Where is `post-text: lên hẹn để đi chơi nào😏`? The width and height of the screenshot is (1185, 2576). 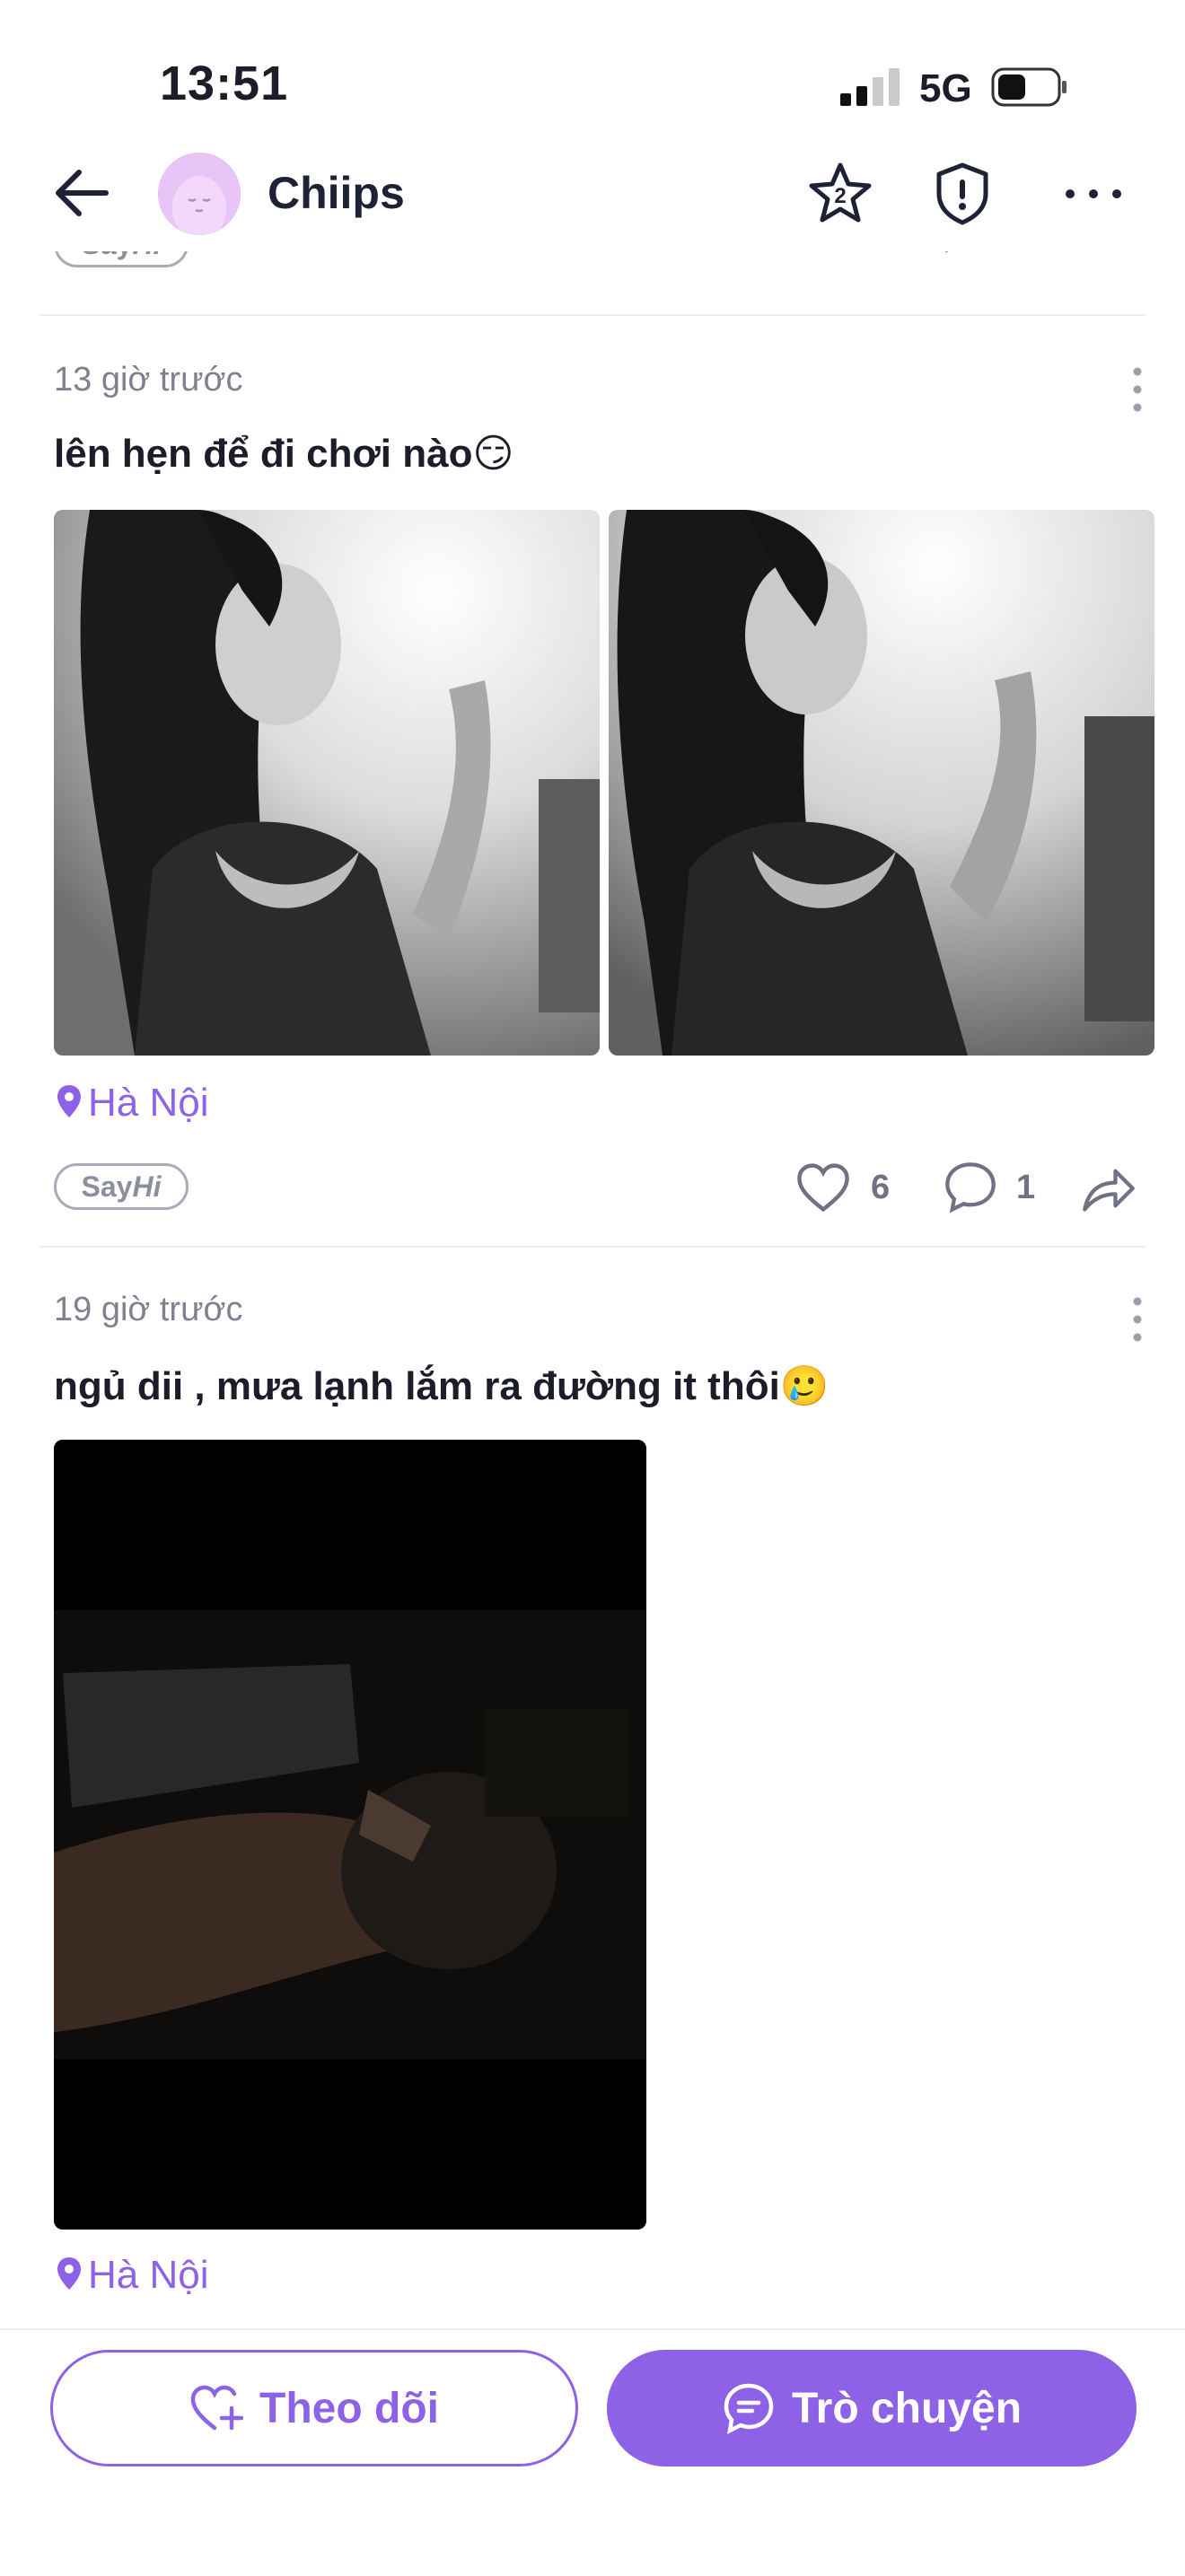
post-text: lên hẹn để đi chơi nào😏 is located at coordinates (284, 454).